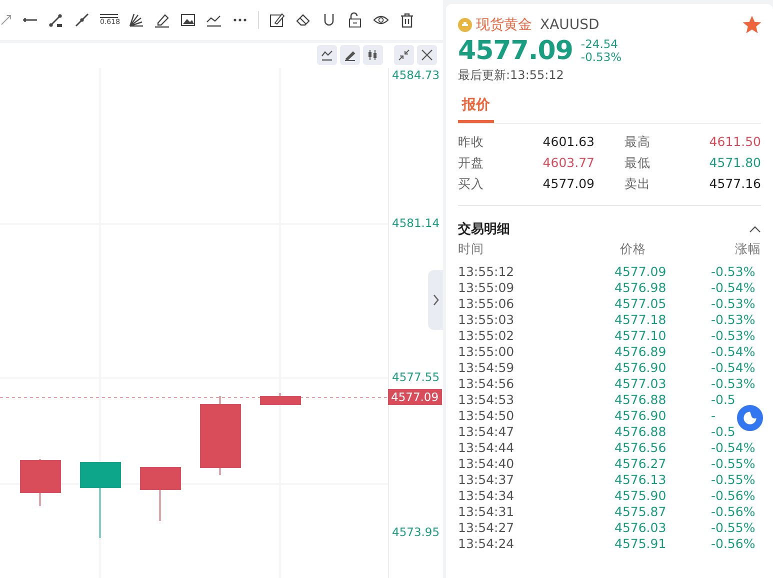  I want to click on time-cell-text: 13:55:09, so click(487, 288).